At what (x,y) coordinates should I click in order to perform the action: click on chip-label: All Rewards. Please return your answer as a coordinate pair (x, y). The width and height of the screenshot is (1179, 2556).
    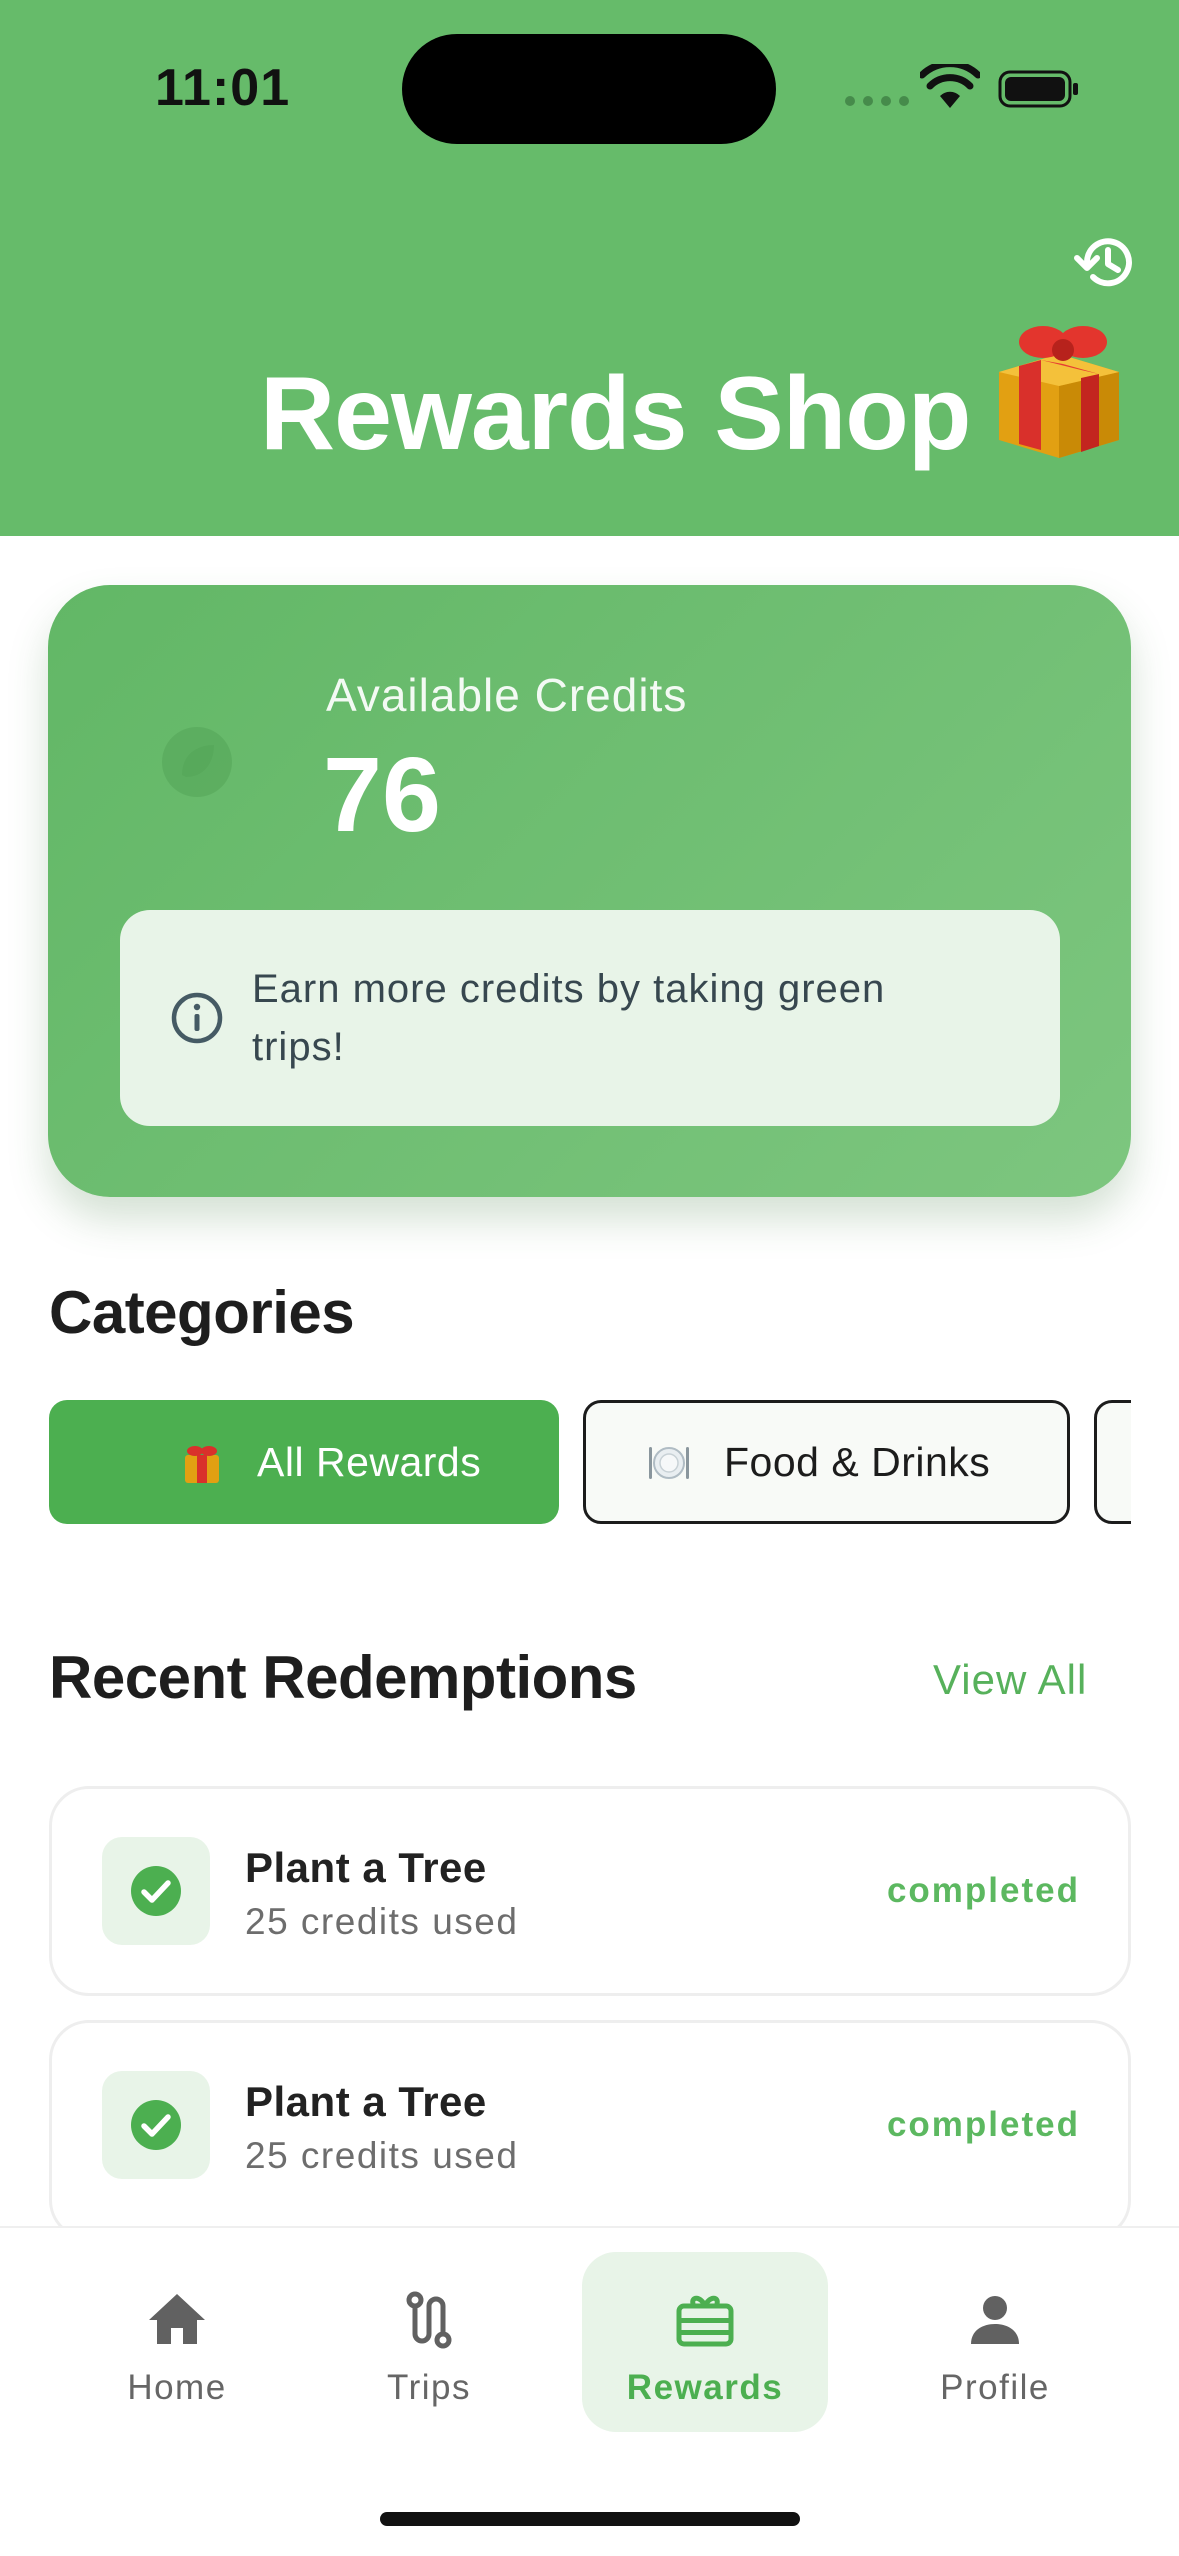
    Looking at the image, I should click on (369, 1461).